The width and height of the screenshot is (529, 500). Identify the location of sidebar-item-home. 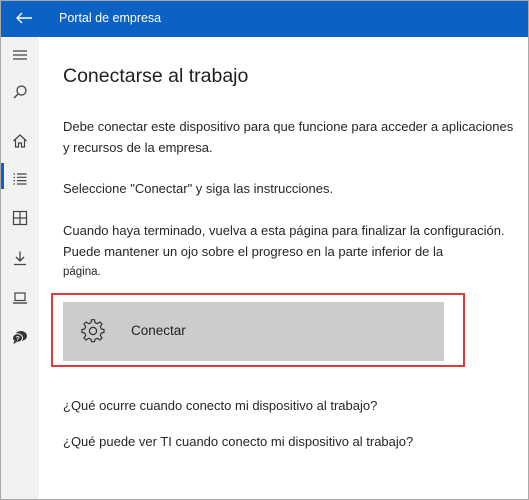
(20, 141).